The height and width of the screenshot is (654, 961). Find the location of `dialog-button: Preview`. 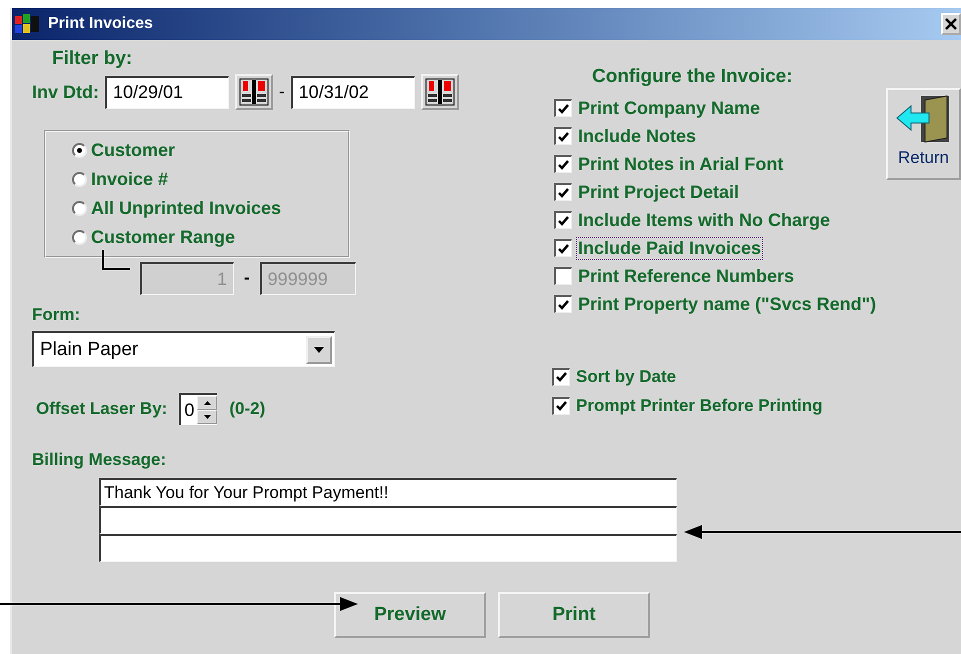

dialog-button: Preview is located at coordinates (410, 615).